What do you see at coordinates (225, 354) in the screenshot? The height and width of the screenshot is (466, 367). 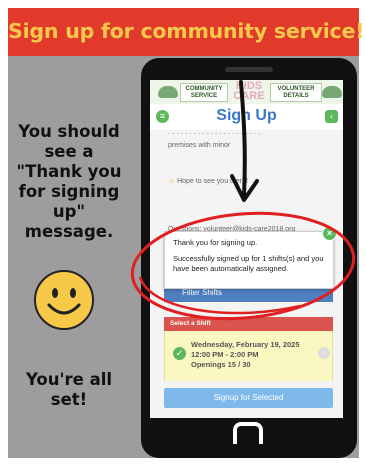 I see `shift-time: 12:00 PM - 2:00 PM` at bounding box center [225, 354].